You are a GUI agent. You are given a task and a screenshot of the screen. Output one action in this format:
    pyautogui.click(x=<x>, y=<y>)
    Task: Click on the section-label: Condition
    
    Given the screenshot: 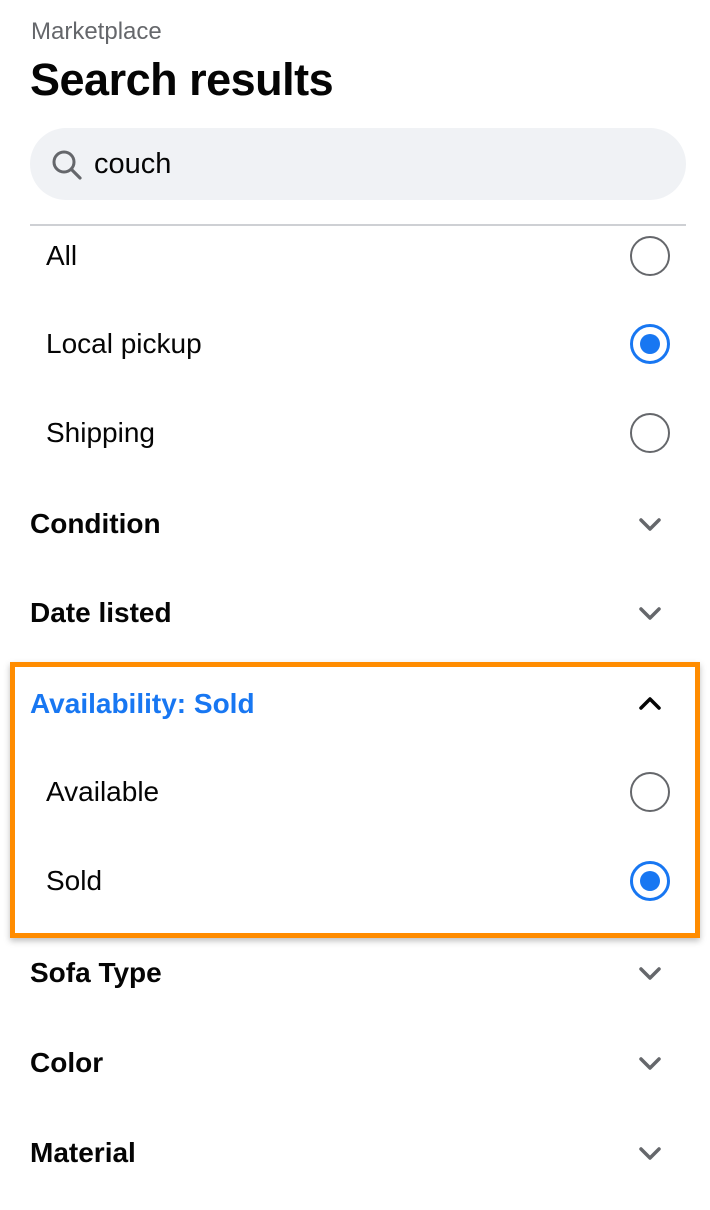 What is the action you would take?
    pyautogui.click(x=95, y=523)
    